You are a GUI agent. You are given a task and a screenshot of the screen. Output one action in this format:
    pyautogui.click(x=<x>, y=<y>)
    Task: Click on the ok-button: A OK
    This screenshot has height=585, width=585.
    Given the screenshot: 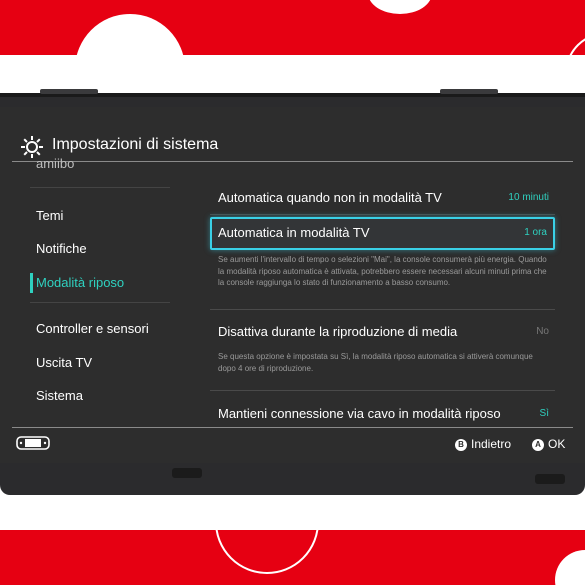 What is the action you would take?
    pyautogui.click(x=548, y=444)
    